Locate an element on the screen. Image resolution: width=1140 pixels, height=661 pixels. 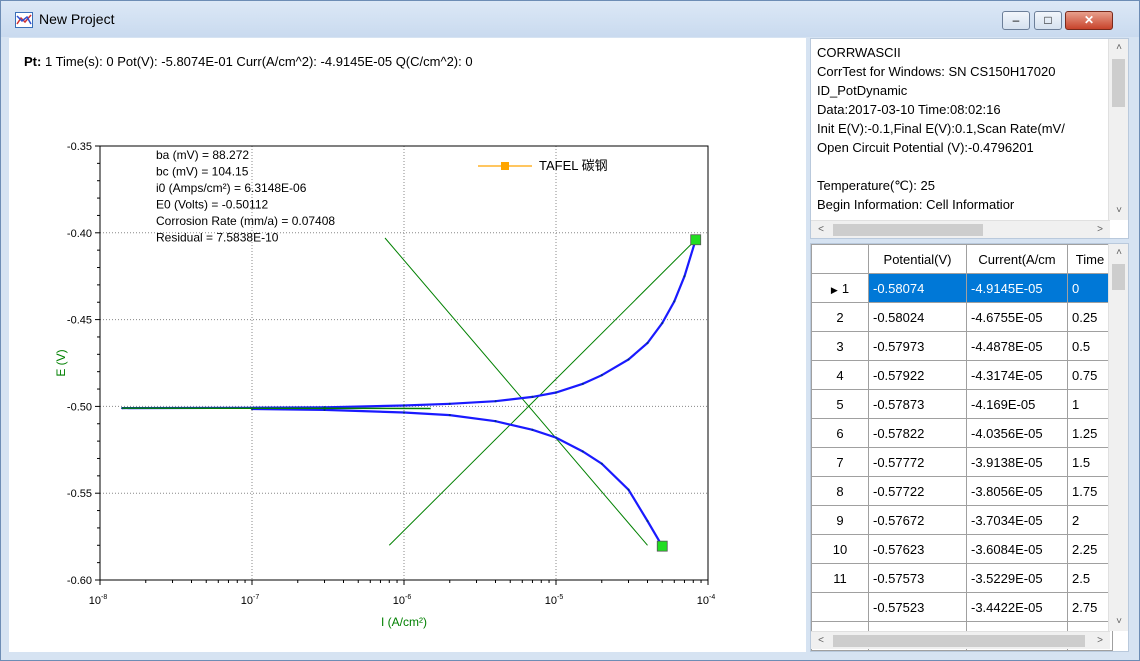
cell-t: 1.75 is located at coordinates (1090, 491).